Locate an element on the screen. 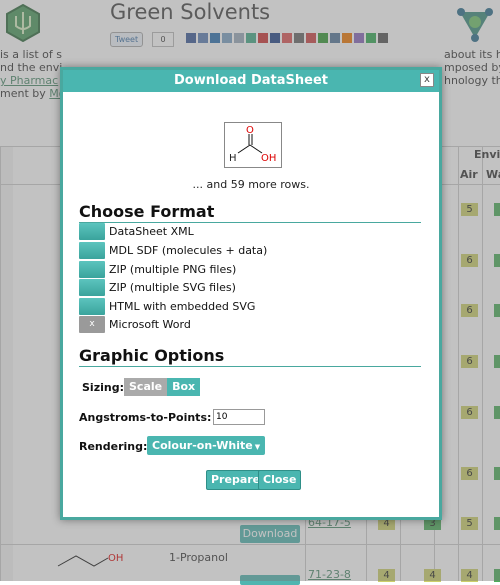 This screenshot has width=500, height=585. choose-format-heading: Choose Format is located at coordinates (250, 212).